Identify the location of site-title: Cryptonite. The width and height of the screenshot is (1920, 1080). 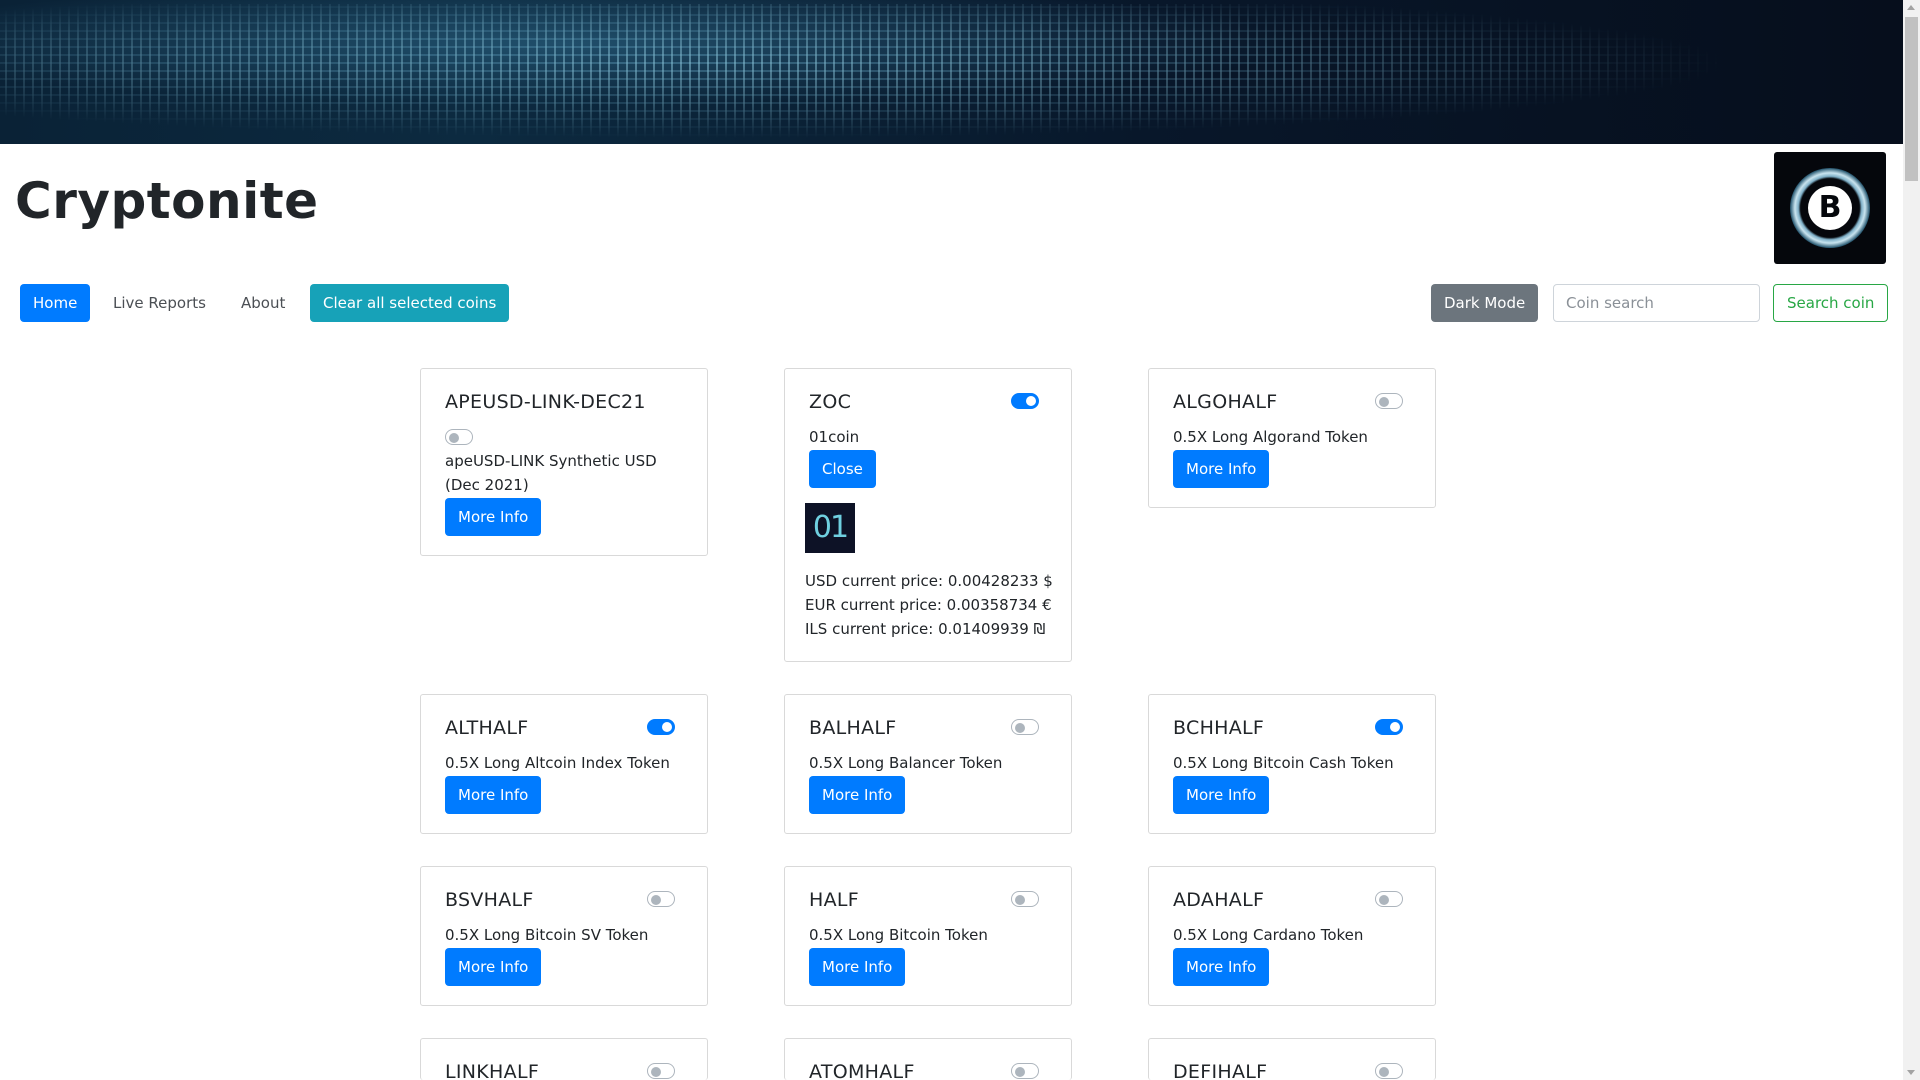
(167, 201).